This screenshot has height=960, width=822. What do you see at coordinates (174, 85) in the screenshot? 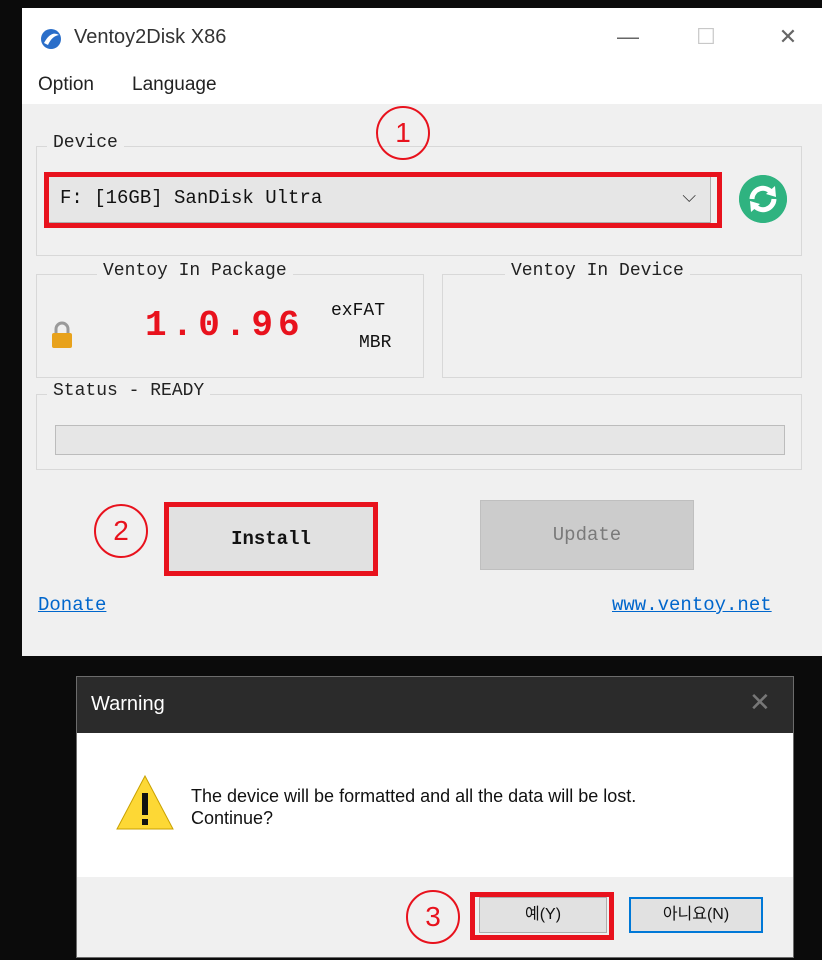
I see `menu-language: Language` at bounding box center [174, 85].